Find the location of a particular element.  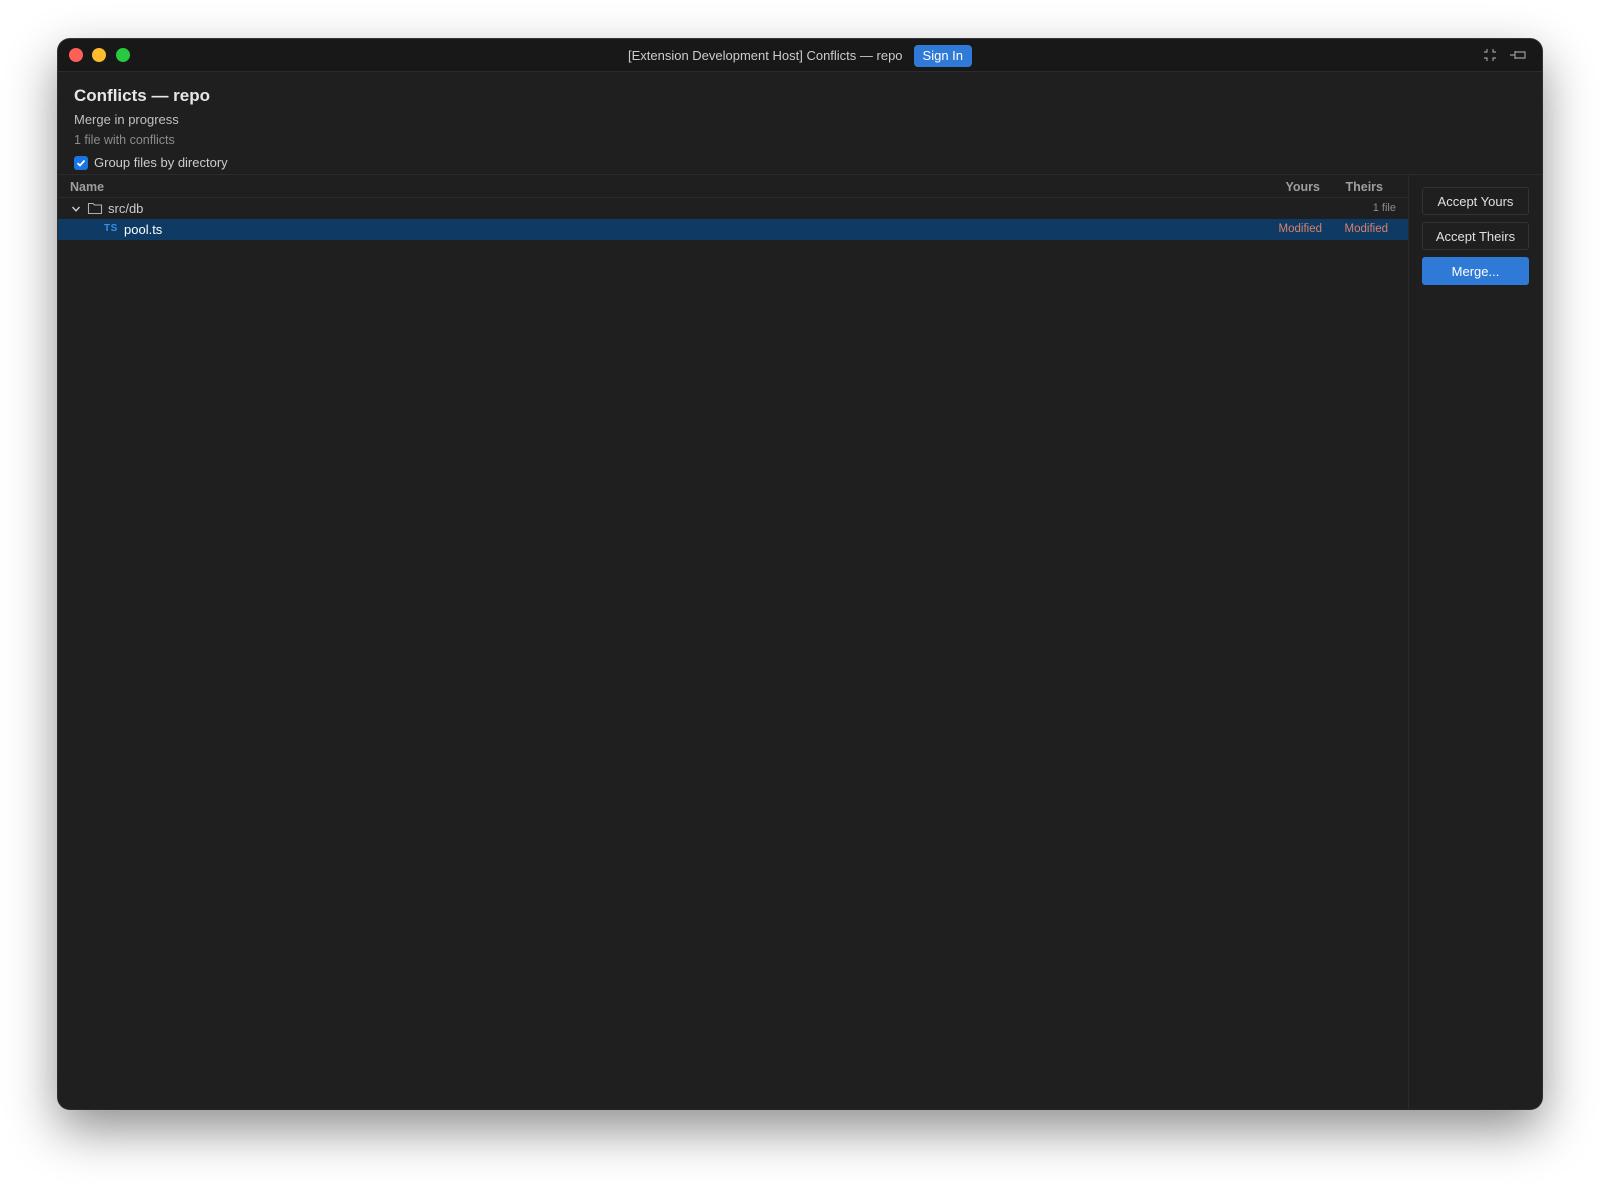

typescript-file-icon: TS is located at coordinates (111, 228).